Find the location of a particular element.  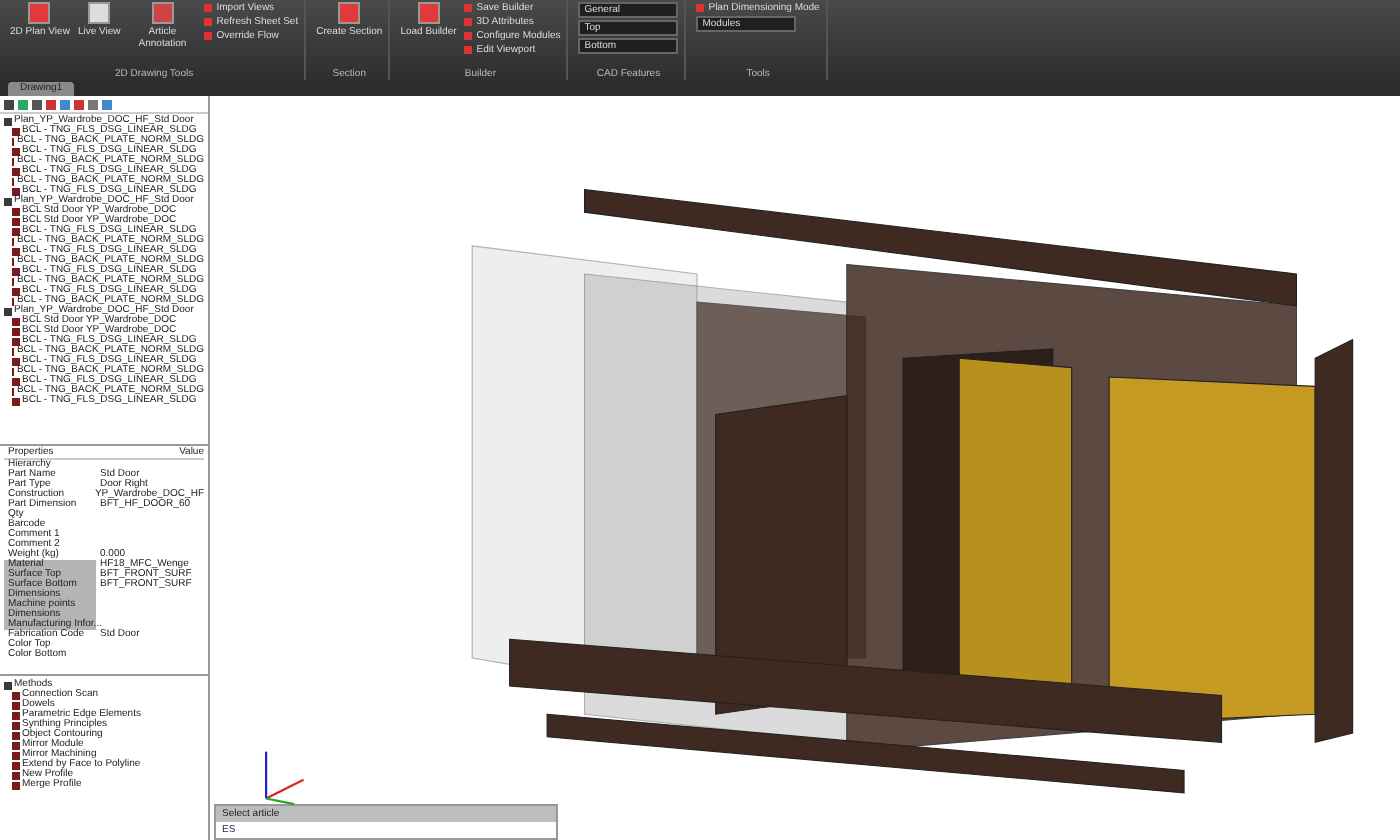

axis-icon is located at coordinates (284, 778).